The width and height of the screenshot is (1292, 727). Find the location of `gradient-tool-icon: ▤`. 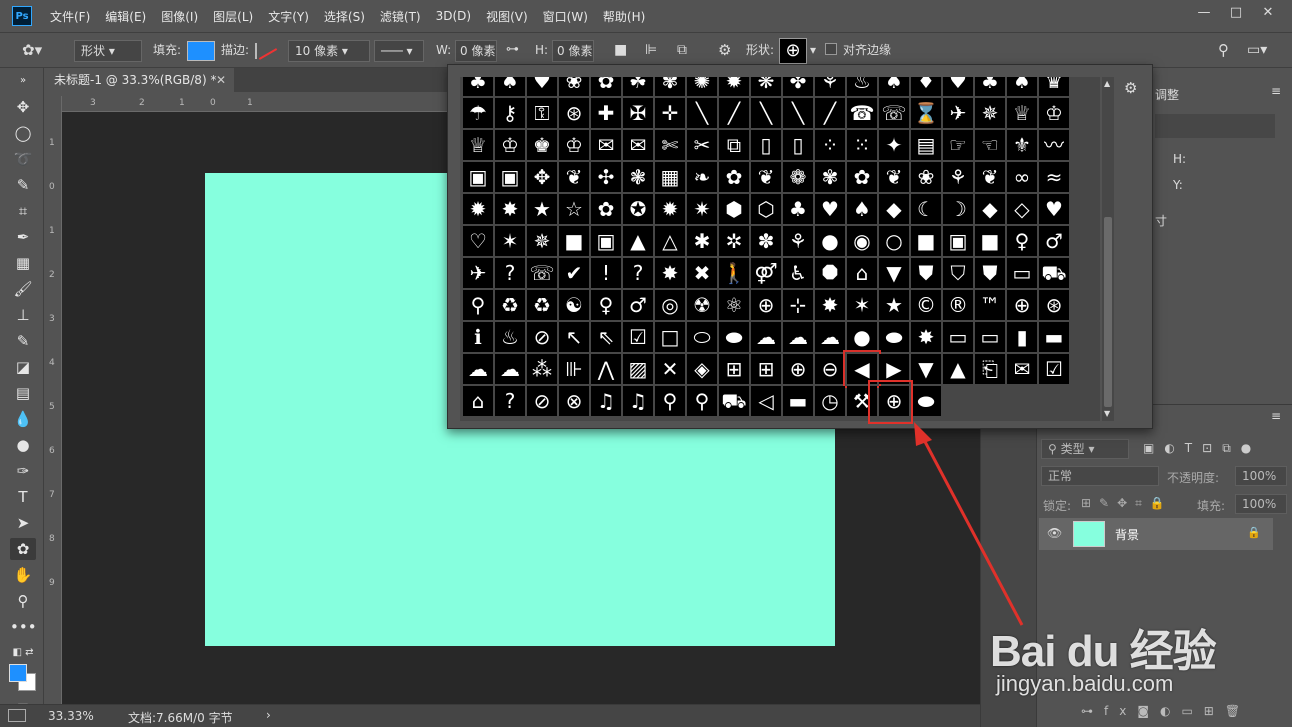

gradient-tool-icon: ▤ is located at coordinates (23, 393).